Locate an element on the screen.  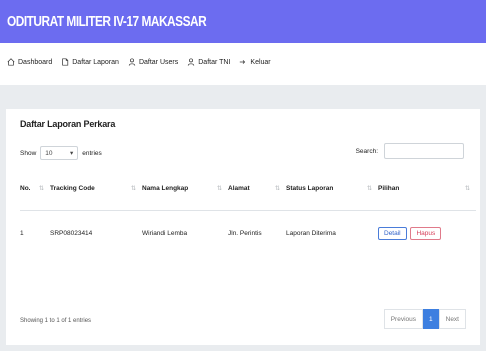
pagination: Previous 1 Next is located at coordinates (424, 319).